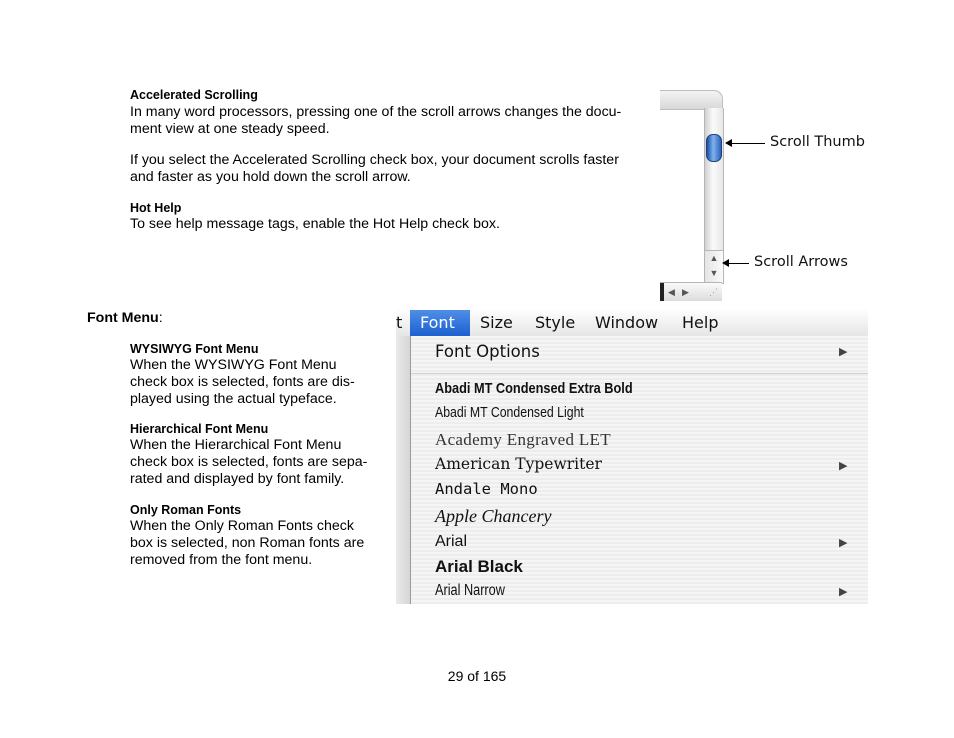  What do you see at coordinates (662, 292) in the screenshot?
I see `horizontal-track-end` at bounding box center [662, 292].